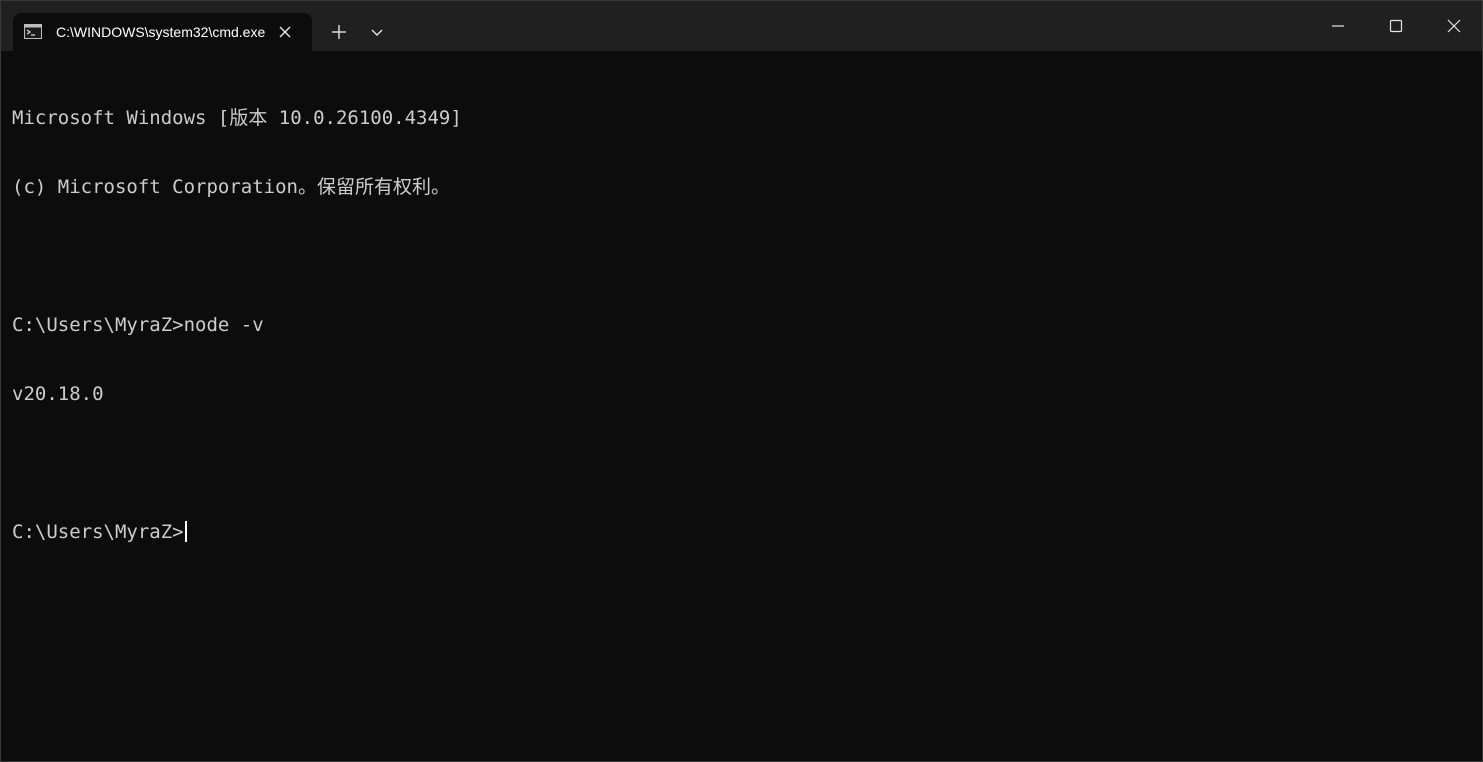 The height and width of the screenshot is (762, 1483). Describe the element at coordinates (138, 325) in the screenshot. I see `console-line: C:\Users\MyraZ>node -v` at that location.